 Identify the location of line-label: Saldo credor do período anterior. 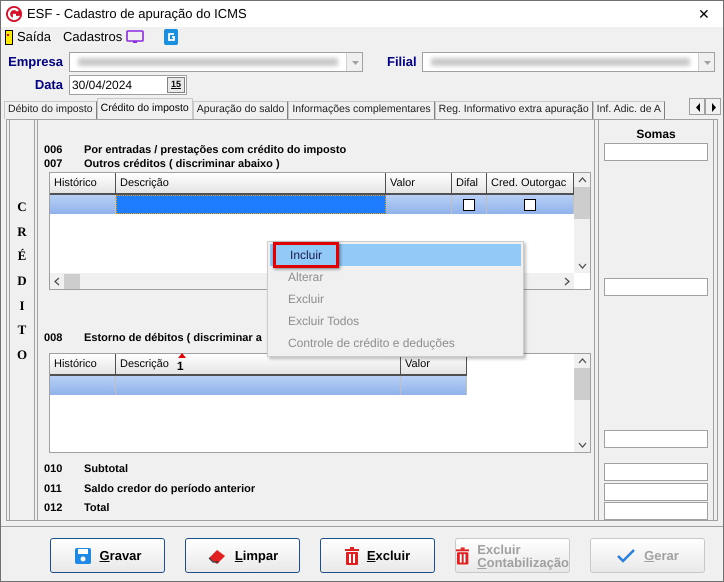
(170, 489).